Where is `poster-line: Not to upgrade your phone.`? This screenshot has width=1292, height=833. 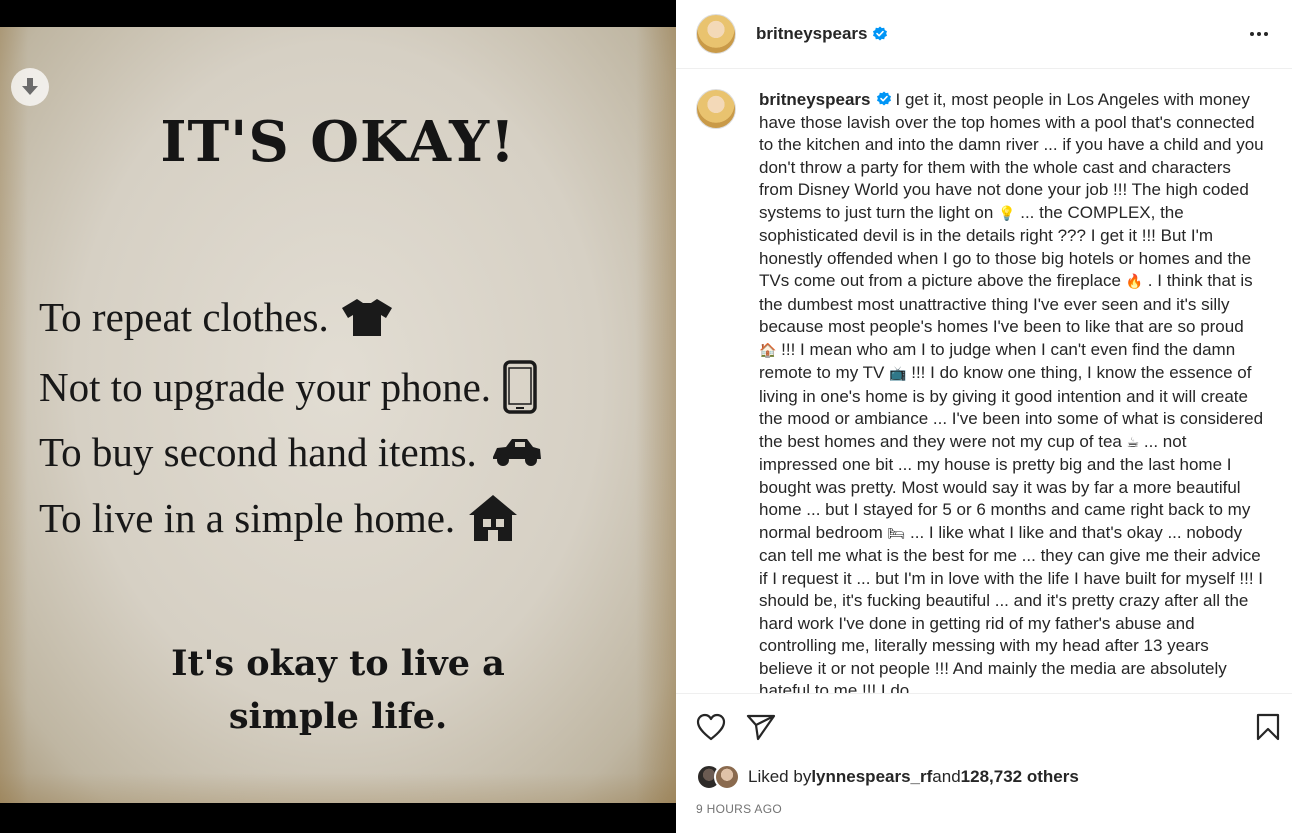
poster-line: Not to upgrade your phone. is located at coordinates (288, 387).